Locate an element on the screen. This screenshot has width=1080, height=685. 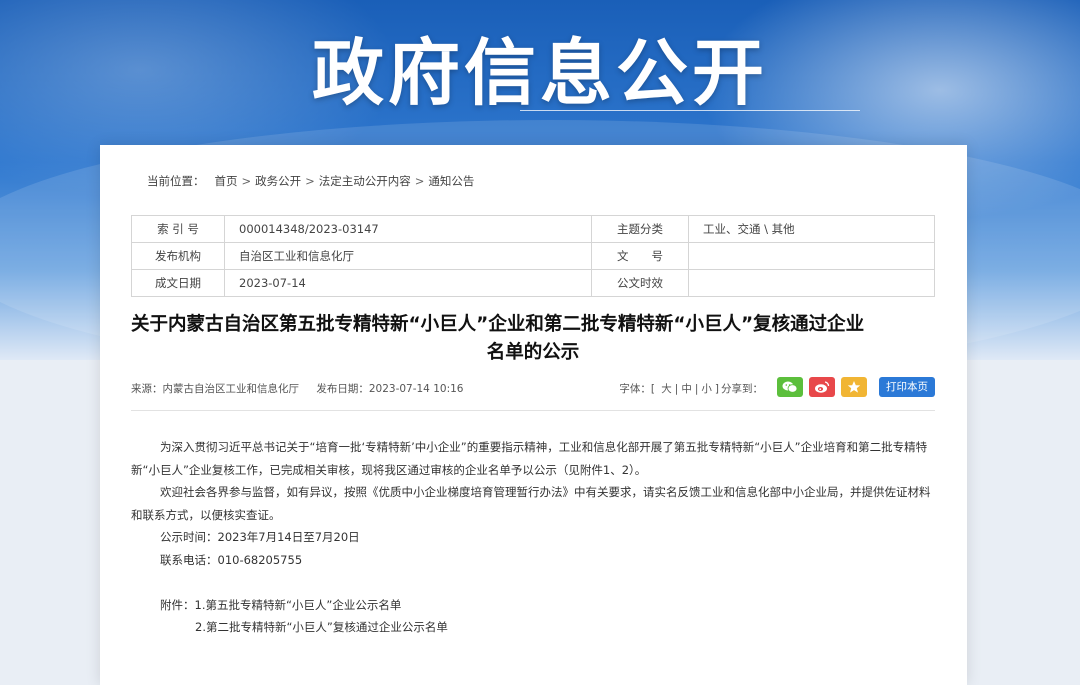
share-weibo-button is located at coordinates (822, 387).